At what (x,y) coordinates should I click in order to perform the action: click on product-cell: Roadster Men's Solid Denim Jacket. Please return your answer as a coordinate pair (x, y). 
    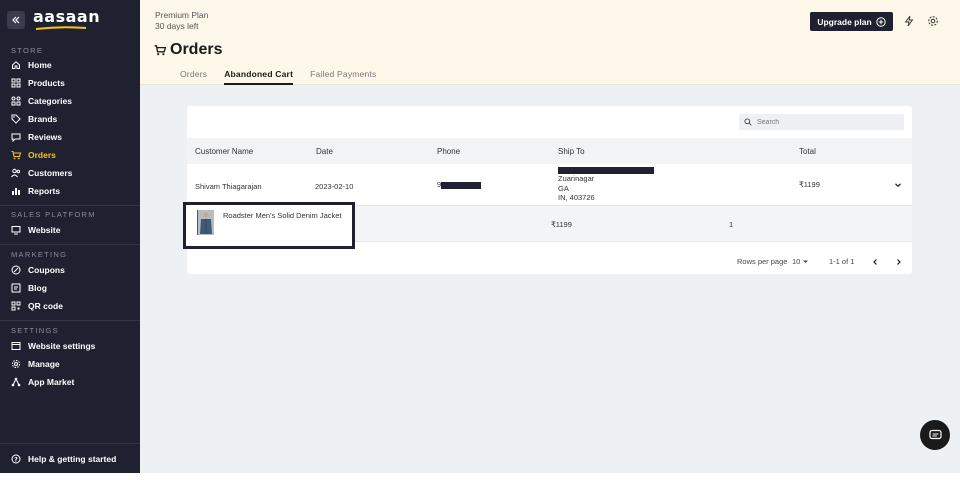
    Looking at the image, I should click on (269, 225).